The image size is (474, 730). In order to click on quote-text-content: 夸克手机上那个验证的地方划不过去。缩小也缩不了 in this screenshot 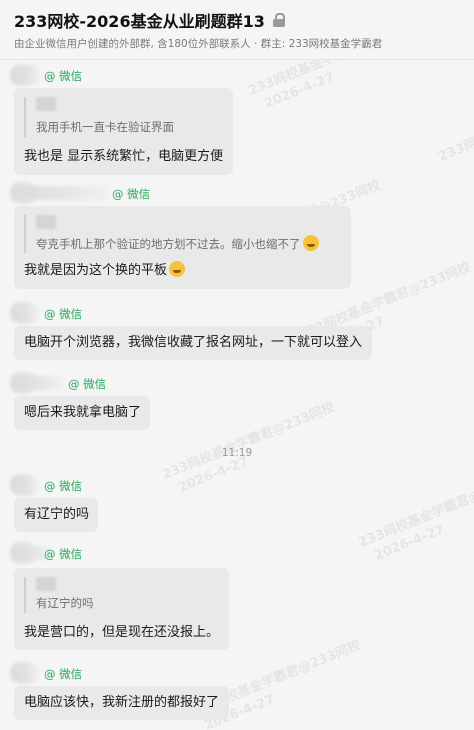, I will do `click(168, 244)`.